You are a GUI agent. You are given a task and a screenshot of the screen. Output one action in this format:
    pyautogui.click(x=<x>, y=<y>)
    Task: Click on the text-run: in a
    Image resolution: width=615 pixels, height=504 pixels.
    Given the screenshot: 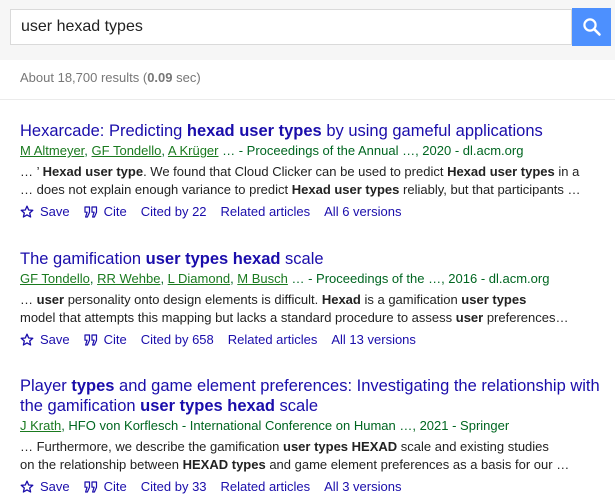 What is the action you would take?
    pyautogui.click(x=567, y=171)
    